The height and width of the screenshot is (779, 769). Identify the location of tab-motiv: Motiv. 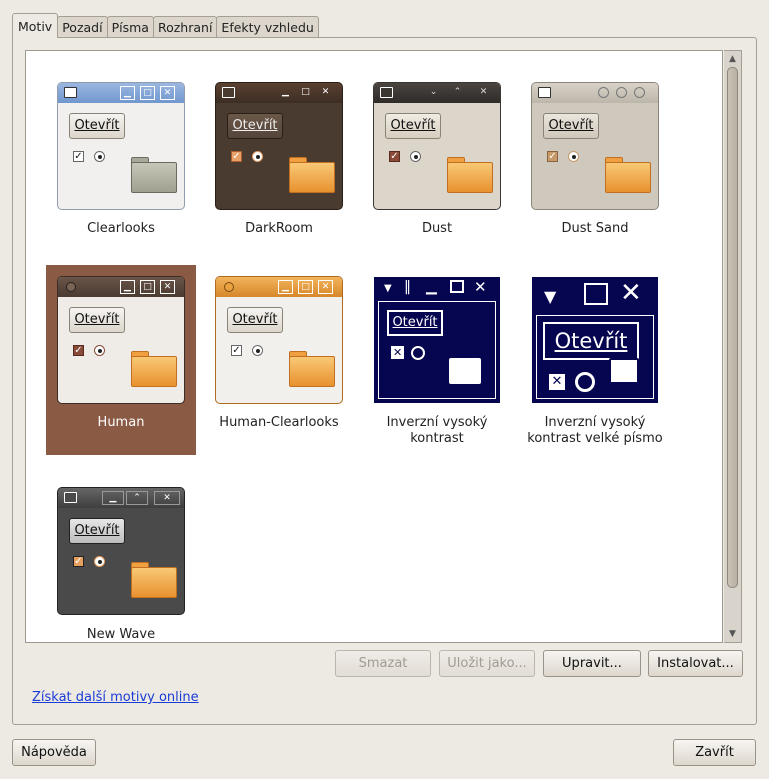
(35, 25).